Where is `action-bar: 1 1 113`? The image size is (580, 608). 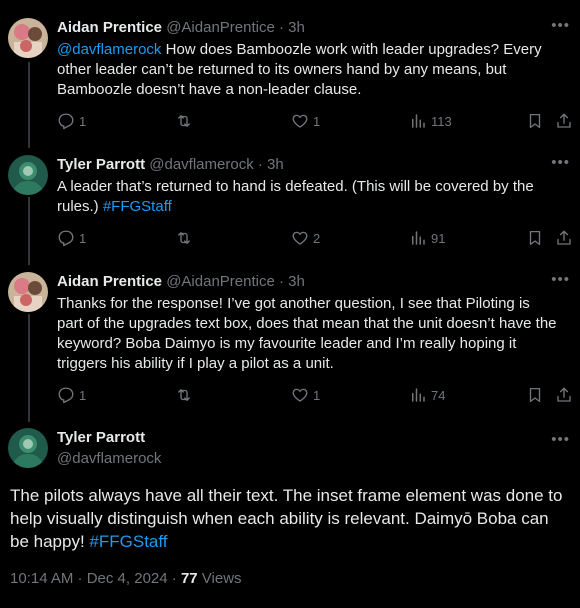
action-bar: 1 1 113 is located at coordinates (317, 122).